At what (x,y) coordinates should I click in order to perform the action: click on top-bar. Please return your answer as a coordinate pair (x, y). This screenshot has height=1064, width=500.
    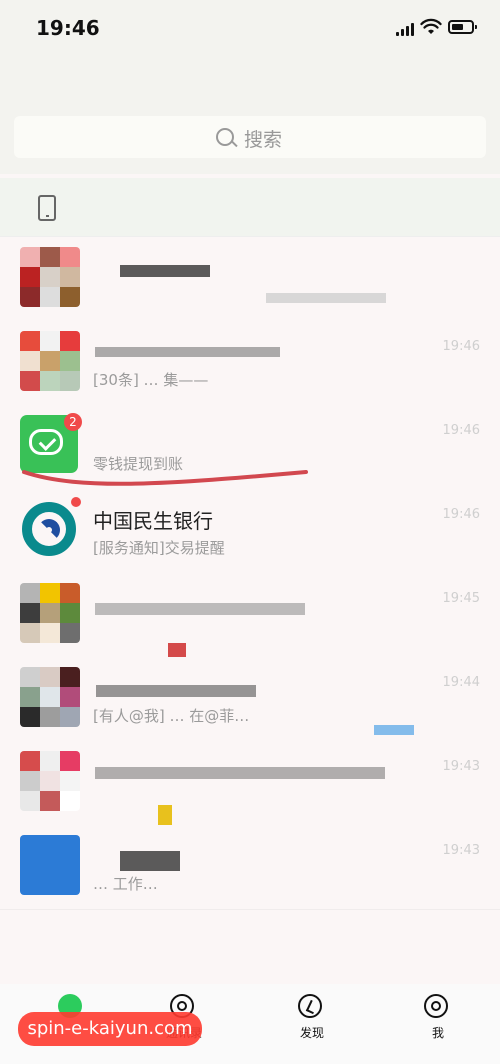
    Looking at the image, I should click on (250, 108).